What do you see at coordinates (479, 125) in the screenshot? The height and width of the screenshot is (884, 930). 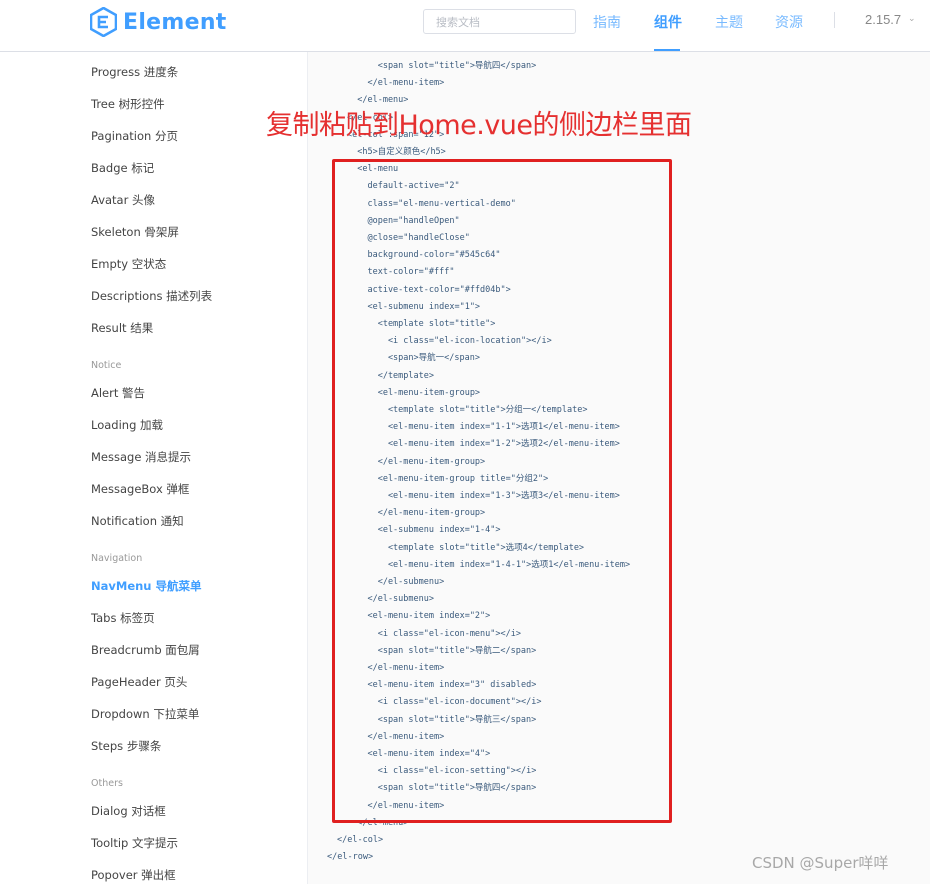 I see `annotation-text: 复制粘贴到Home.vue的侧边栏里面` at bounding box center [479, 125].